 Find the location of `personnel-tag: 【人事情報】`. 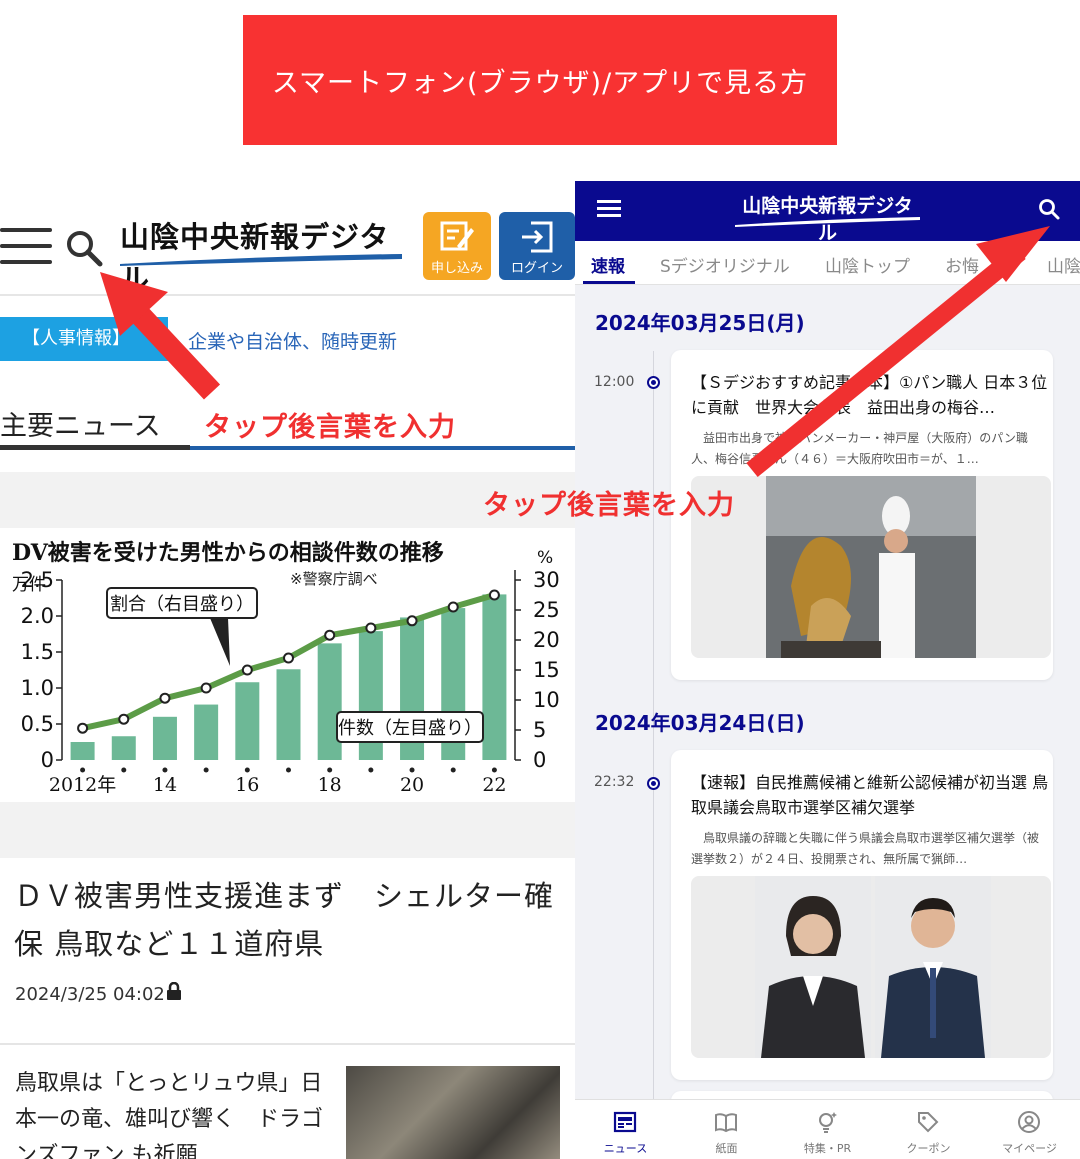

personnel-tag: 【人事情報】 is located at coordinates (84, 339).